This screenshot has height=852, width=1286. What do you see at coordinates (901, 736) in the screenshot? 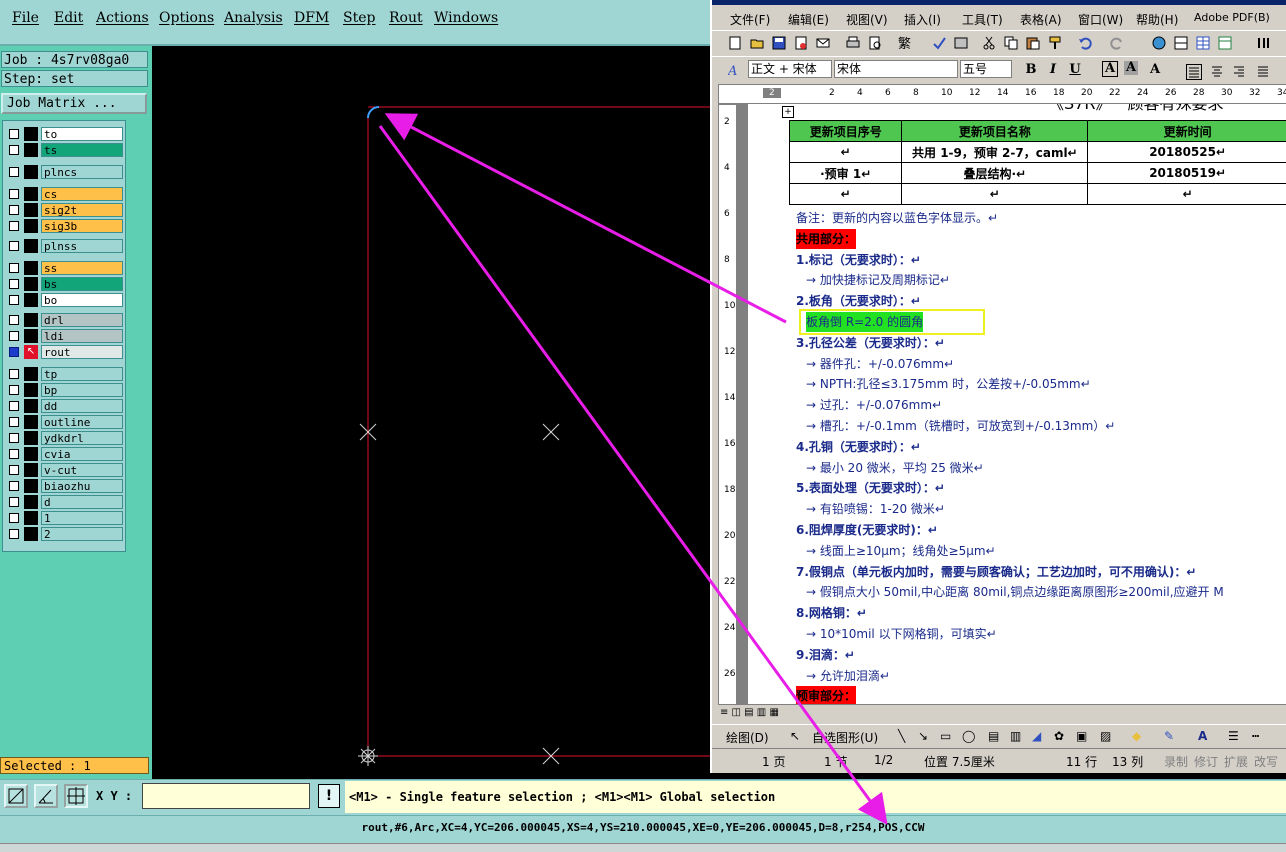
I see `line-tool-icon: ╲` at bounding box center [901, 736].